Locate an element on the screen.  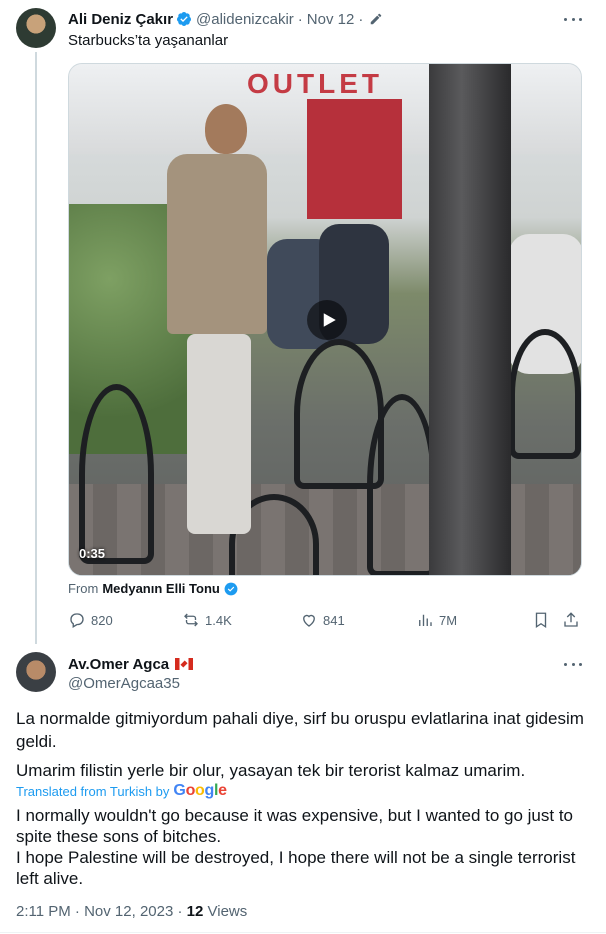
share-button is located at coordinates (573, 620).